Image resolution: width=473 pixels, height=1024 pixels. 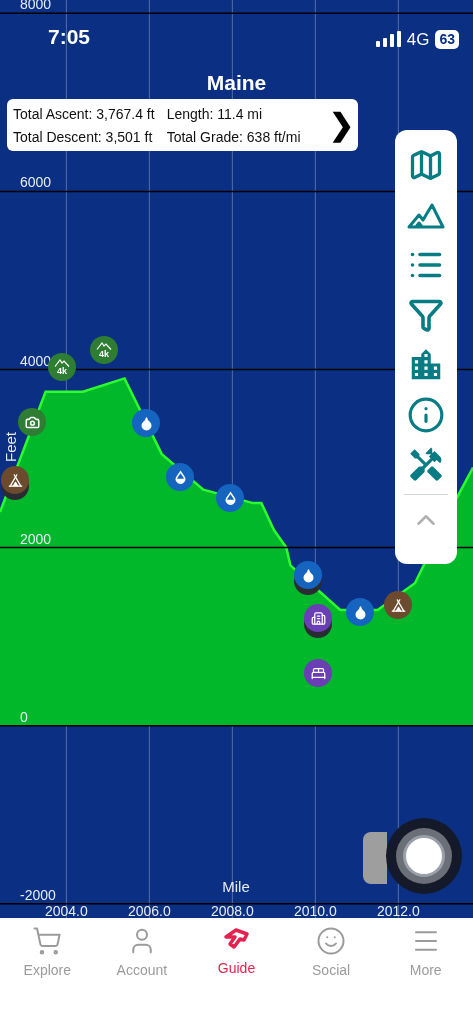 What do you see at coordinates (36, 538) in the screenshot?
I see `y-axis-tick-label: 2000` at bounding box center [36, 538].